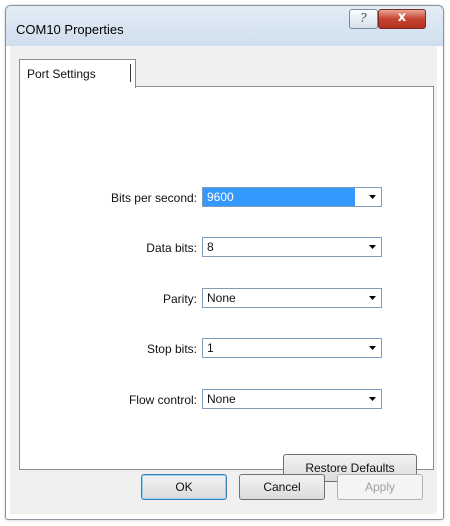 The image size is (450, 526). What do you see at coordinates (171, 349) in the screenshot?
I see `stop-bits-label: Stop bits:` at bounding box center [171, 349].